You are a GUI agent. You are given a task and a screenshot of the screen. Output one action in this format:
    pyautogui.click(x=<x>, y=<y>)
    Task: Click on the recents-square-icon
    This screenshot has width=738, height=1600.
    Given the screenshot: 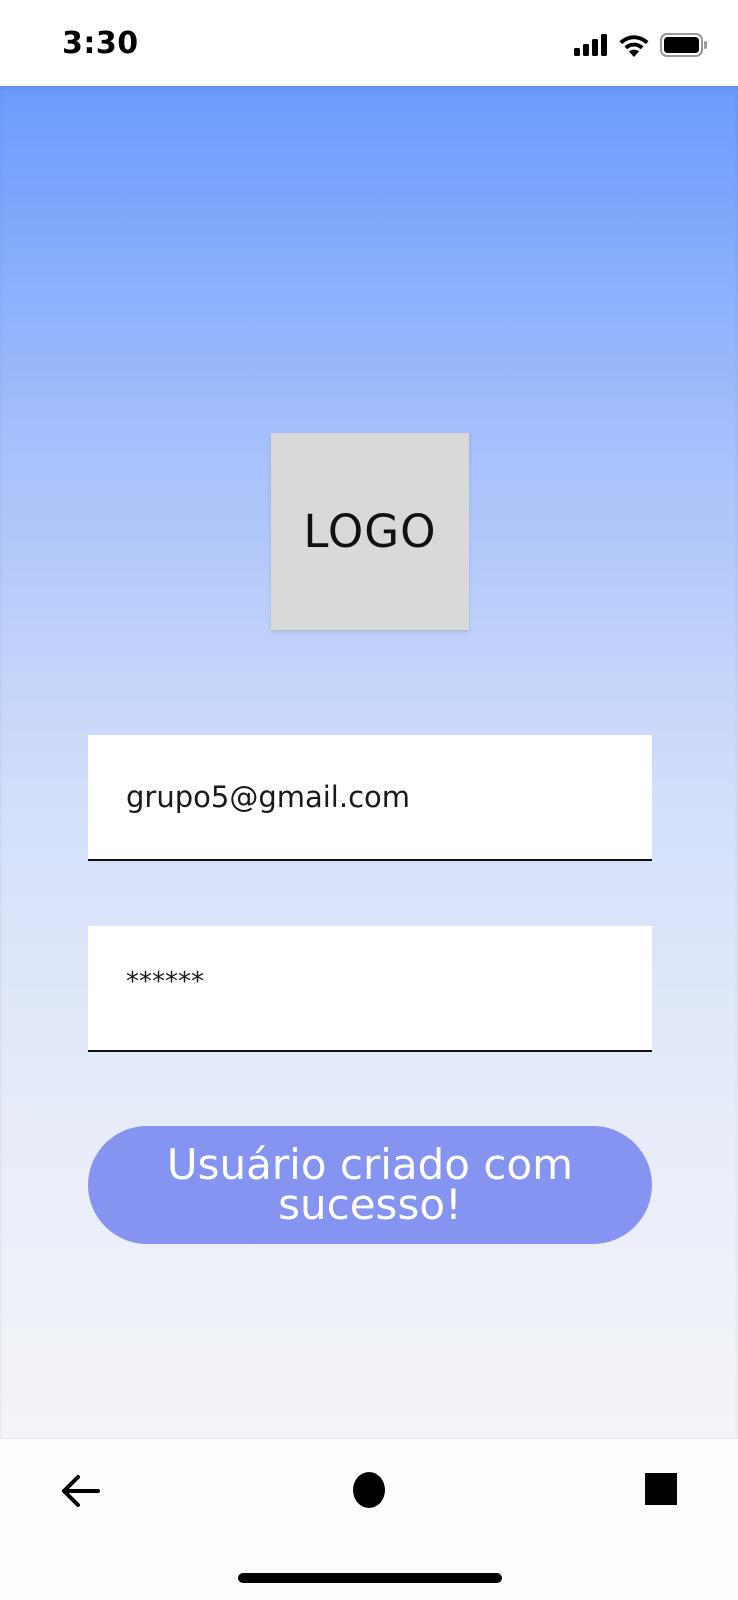 What is the action you would take?
    pyautogui.click(x=661, y=1489)
    